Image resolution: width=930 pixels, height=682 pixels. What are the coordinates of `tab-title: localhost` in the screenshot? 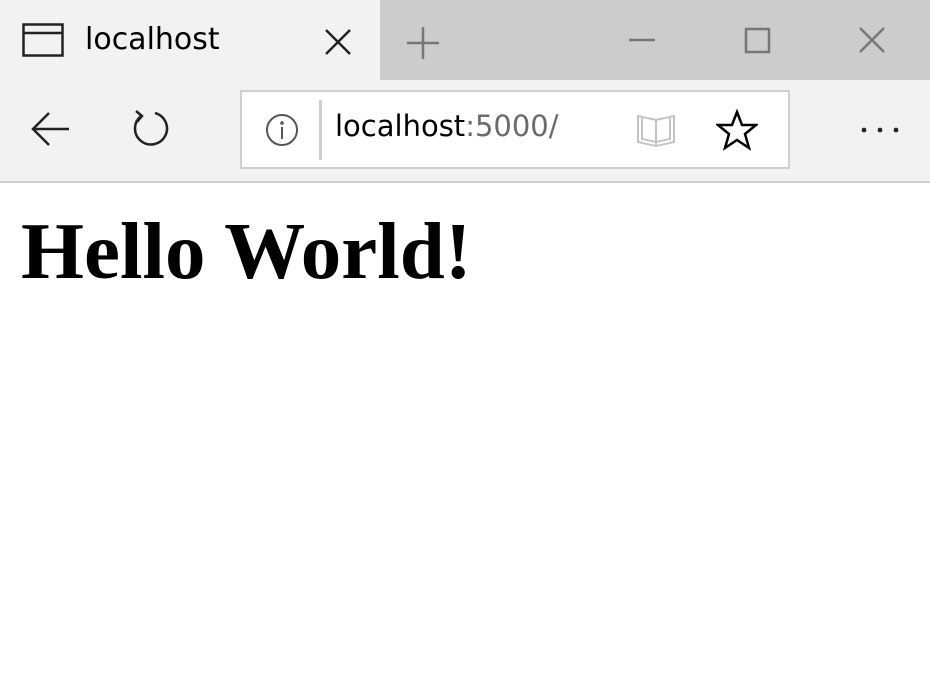 It's located at (152, 39).